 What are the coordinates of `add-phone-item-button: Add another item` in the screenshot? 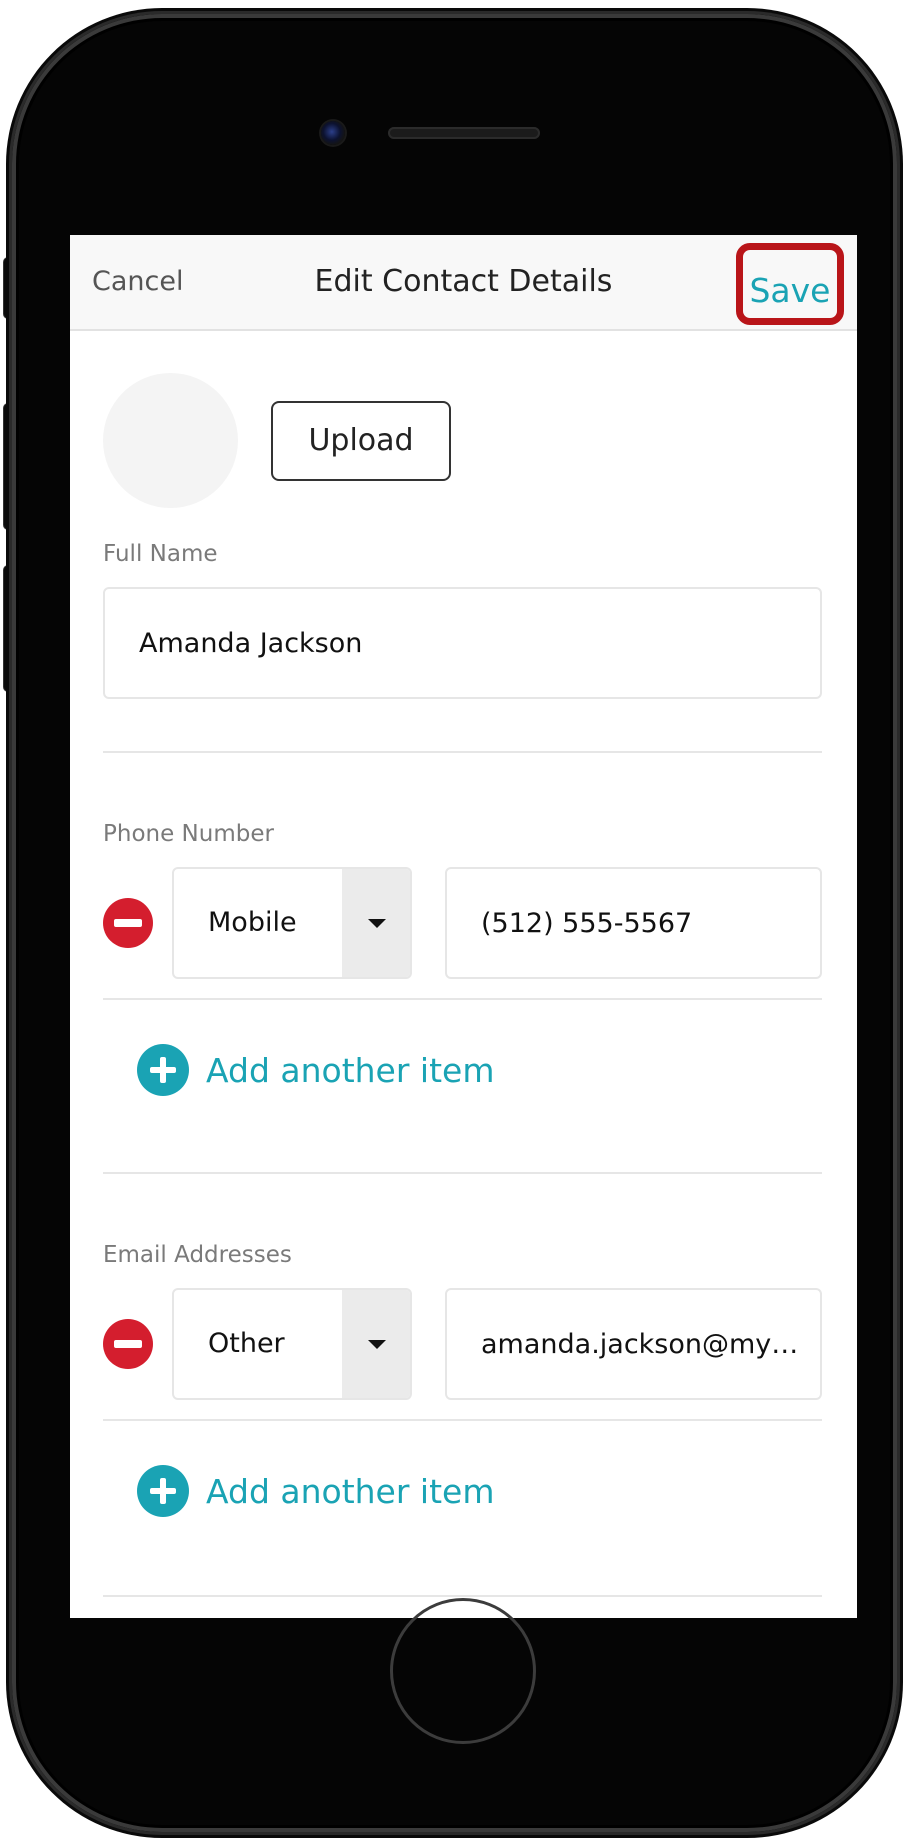 It's located at (315, 1070).